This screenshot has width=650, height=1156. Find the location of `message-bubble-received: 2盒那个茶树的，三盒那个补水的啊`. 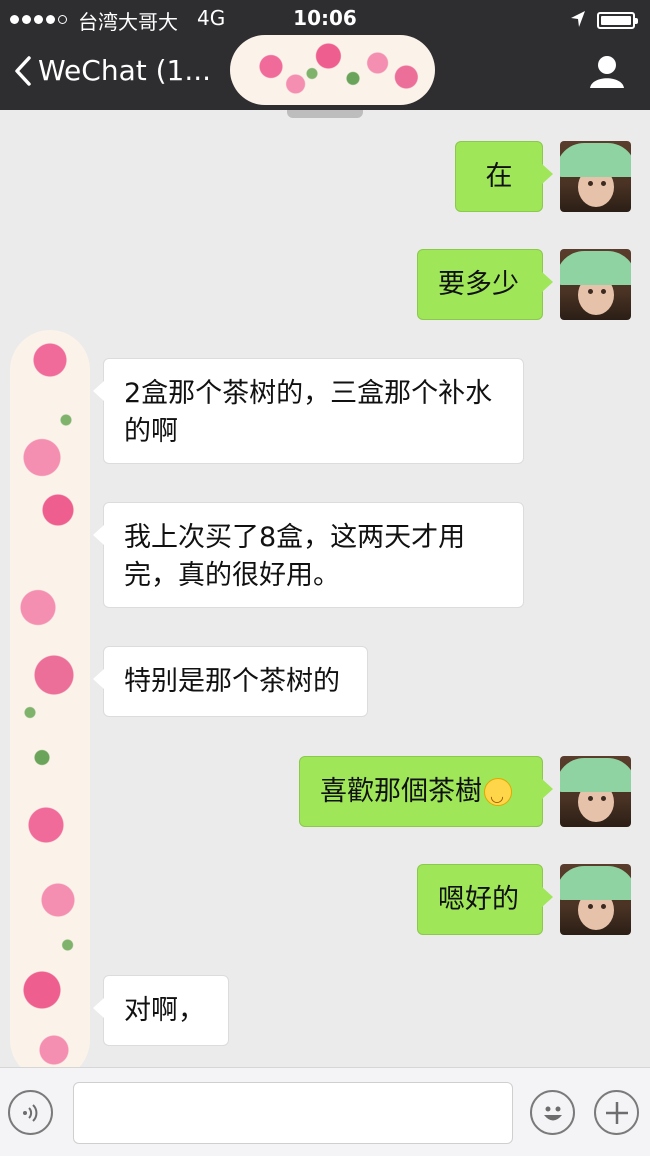

message-bubble-received: 2盒那个茶树的，三盒那个补水的啊 is located at coordinates (308, 411).